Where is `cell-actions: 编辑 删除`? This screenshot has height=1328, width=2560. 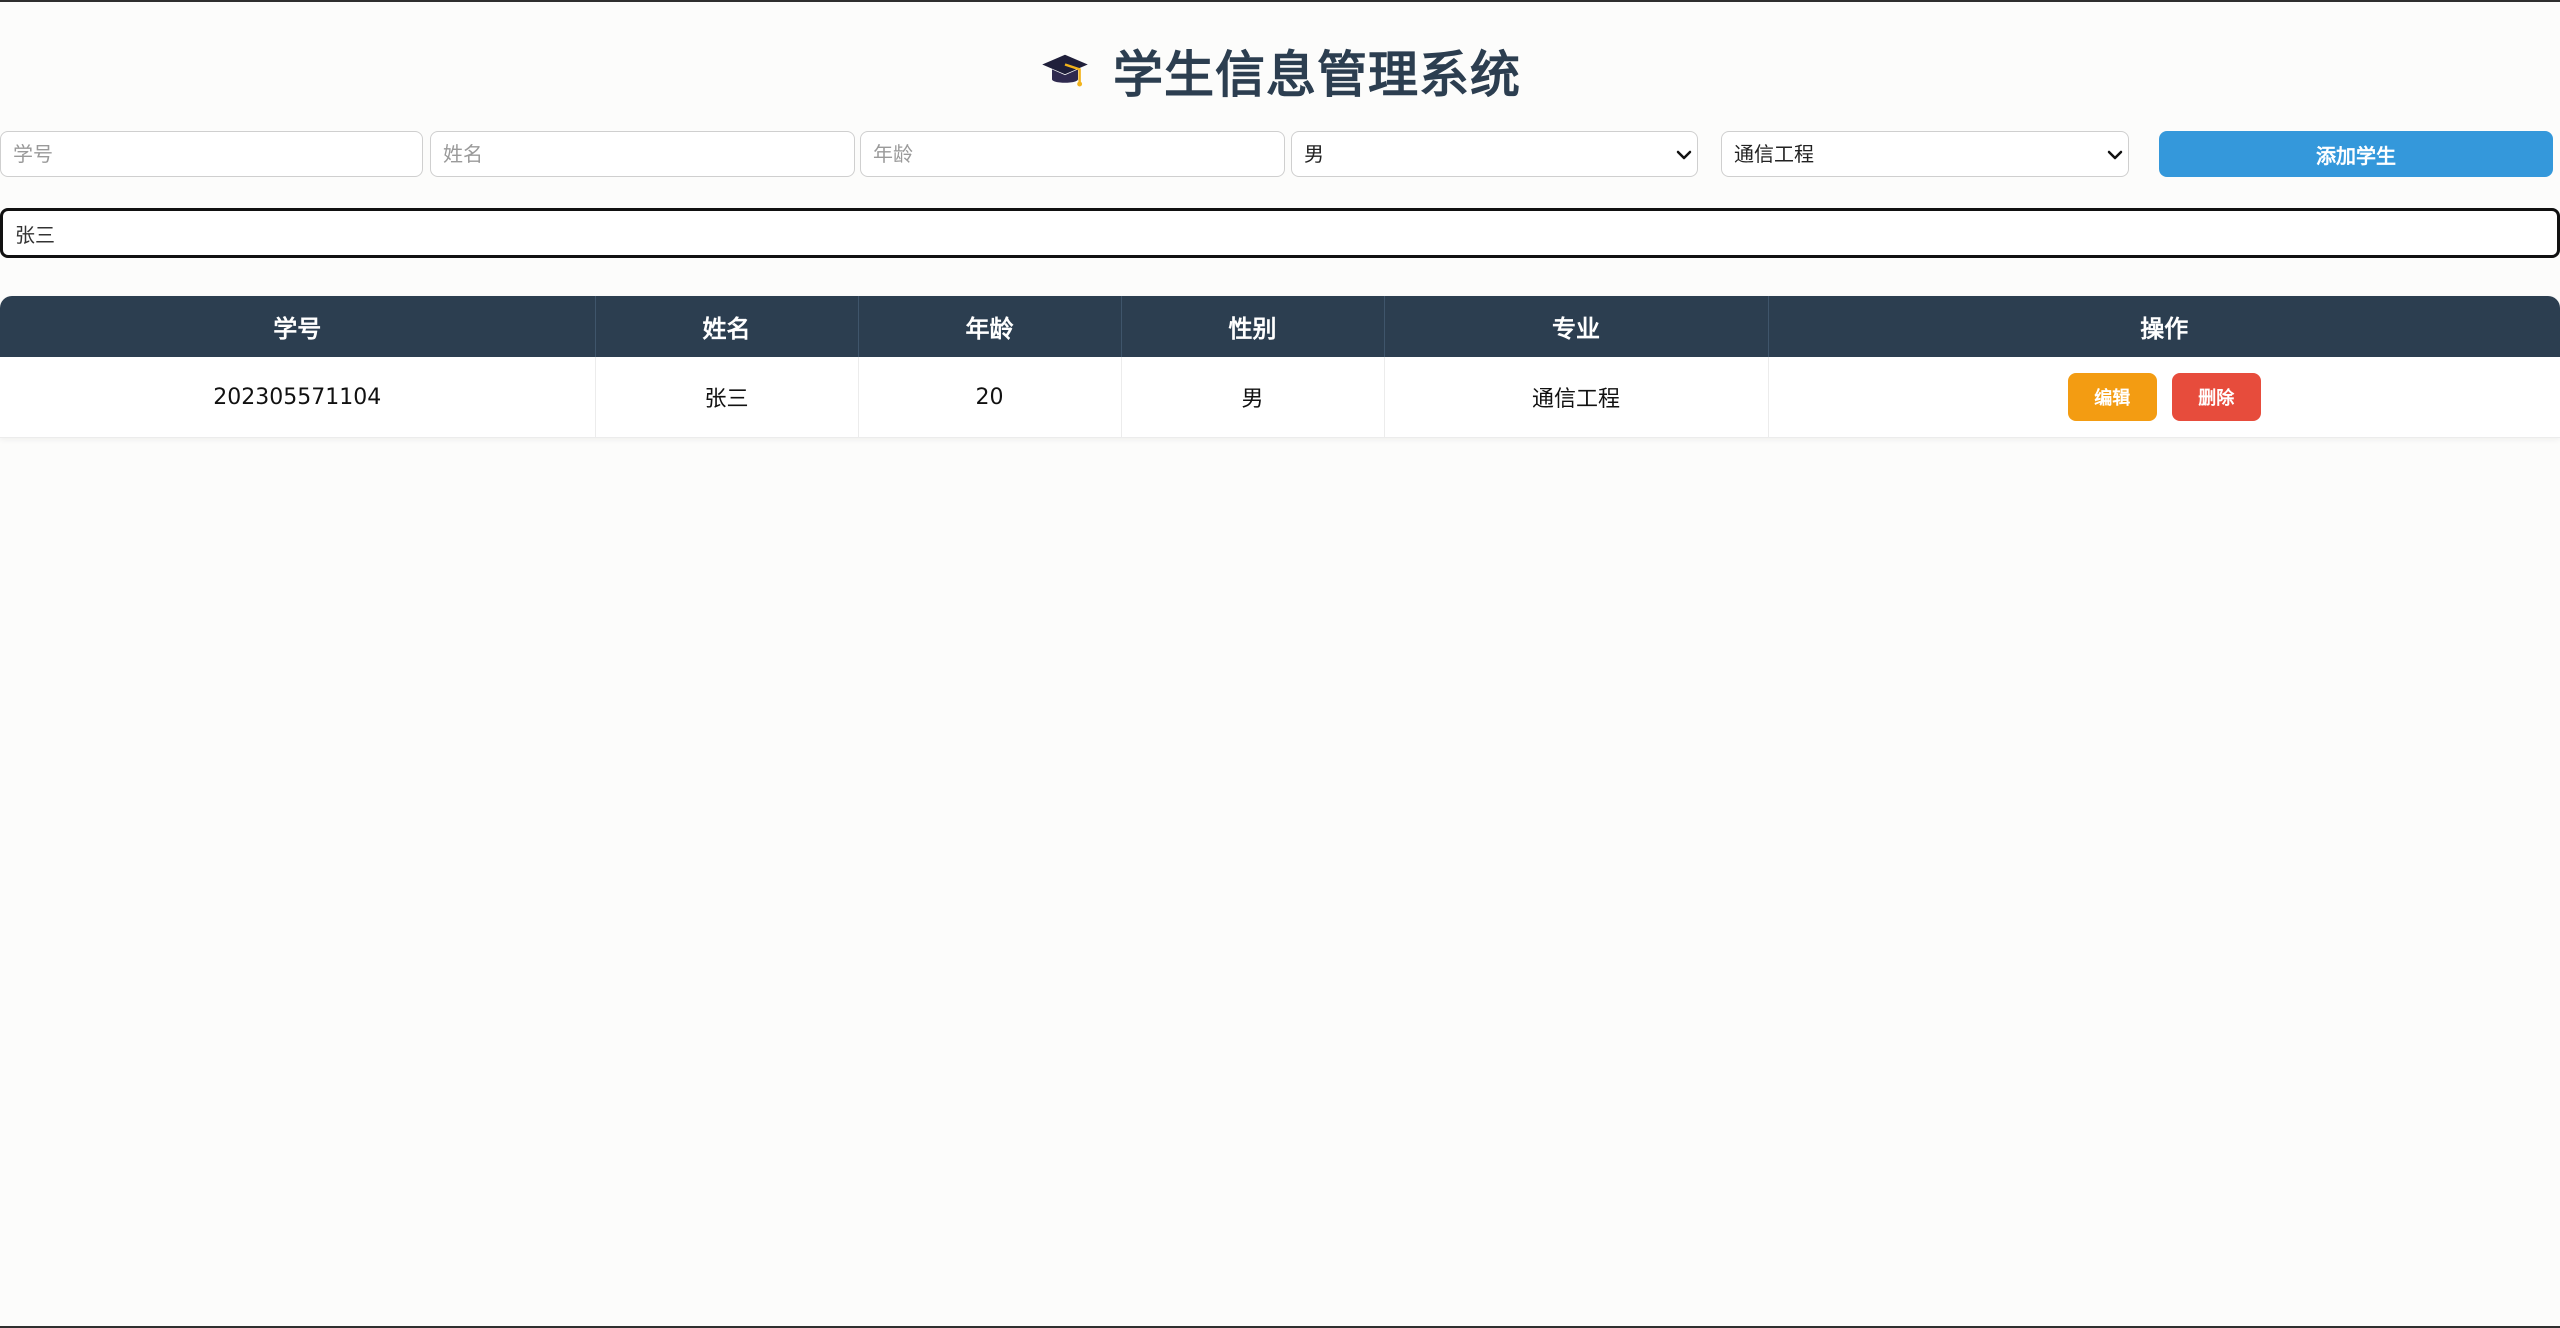 cell-actions: 编辑 删除 is located at coordinates (2164, 397).